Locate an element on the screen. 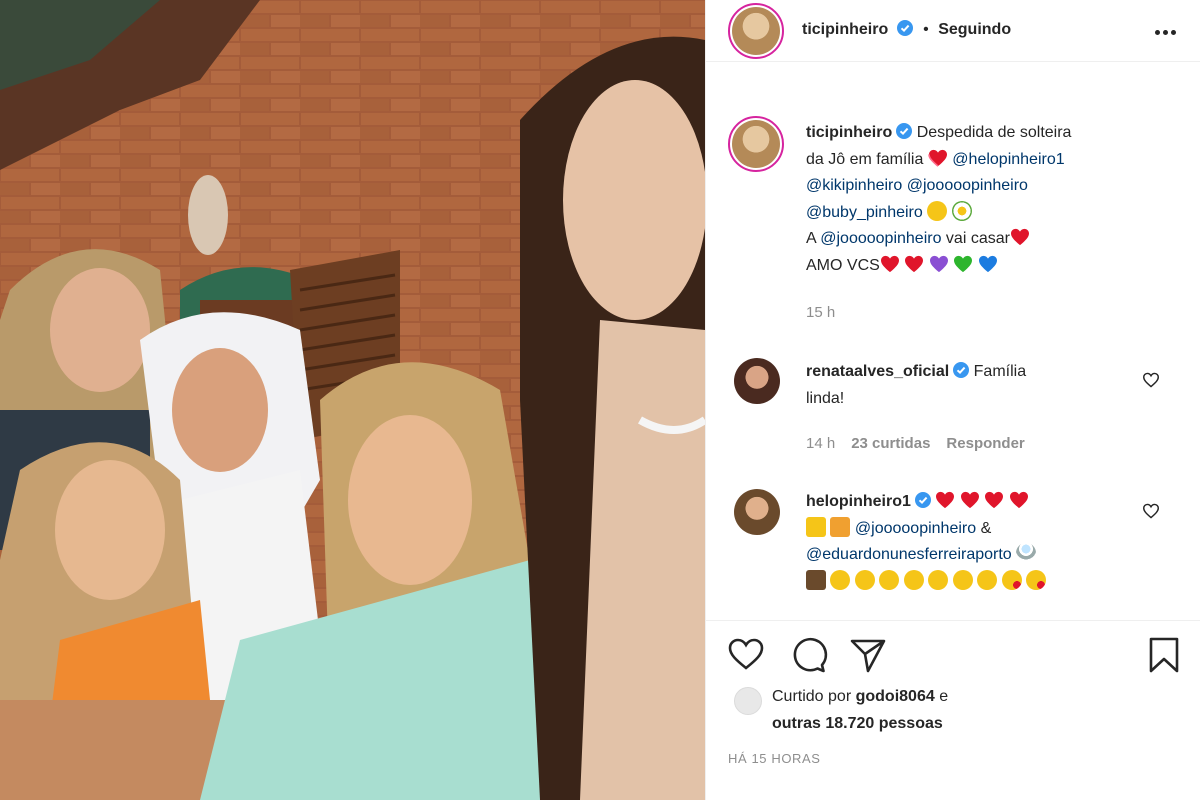 The image size is (1200, 800). liked-by-line1: Curtido por godoi8064 e is located at coordinates (860, 697).